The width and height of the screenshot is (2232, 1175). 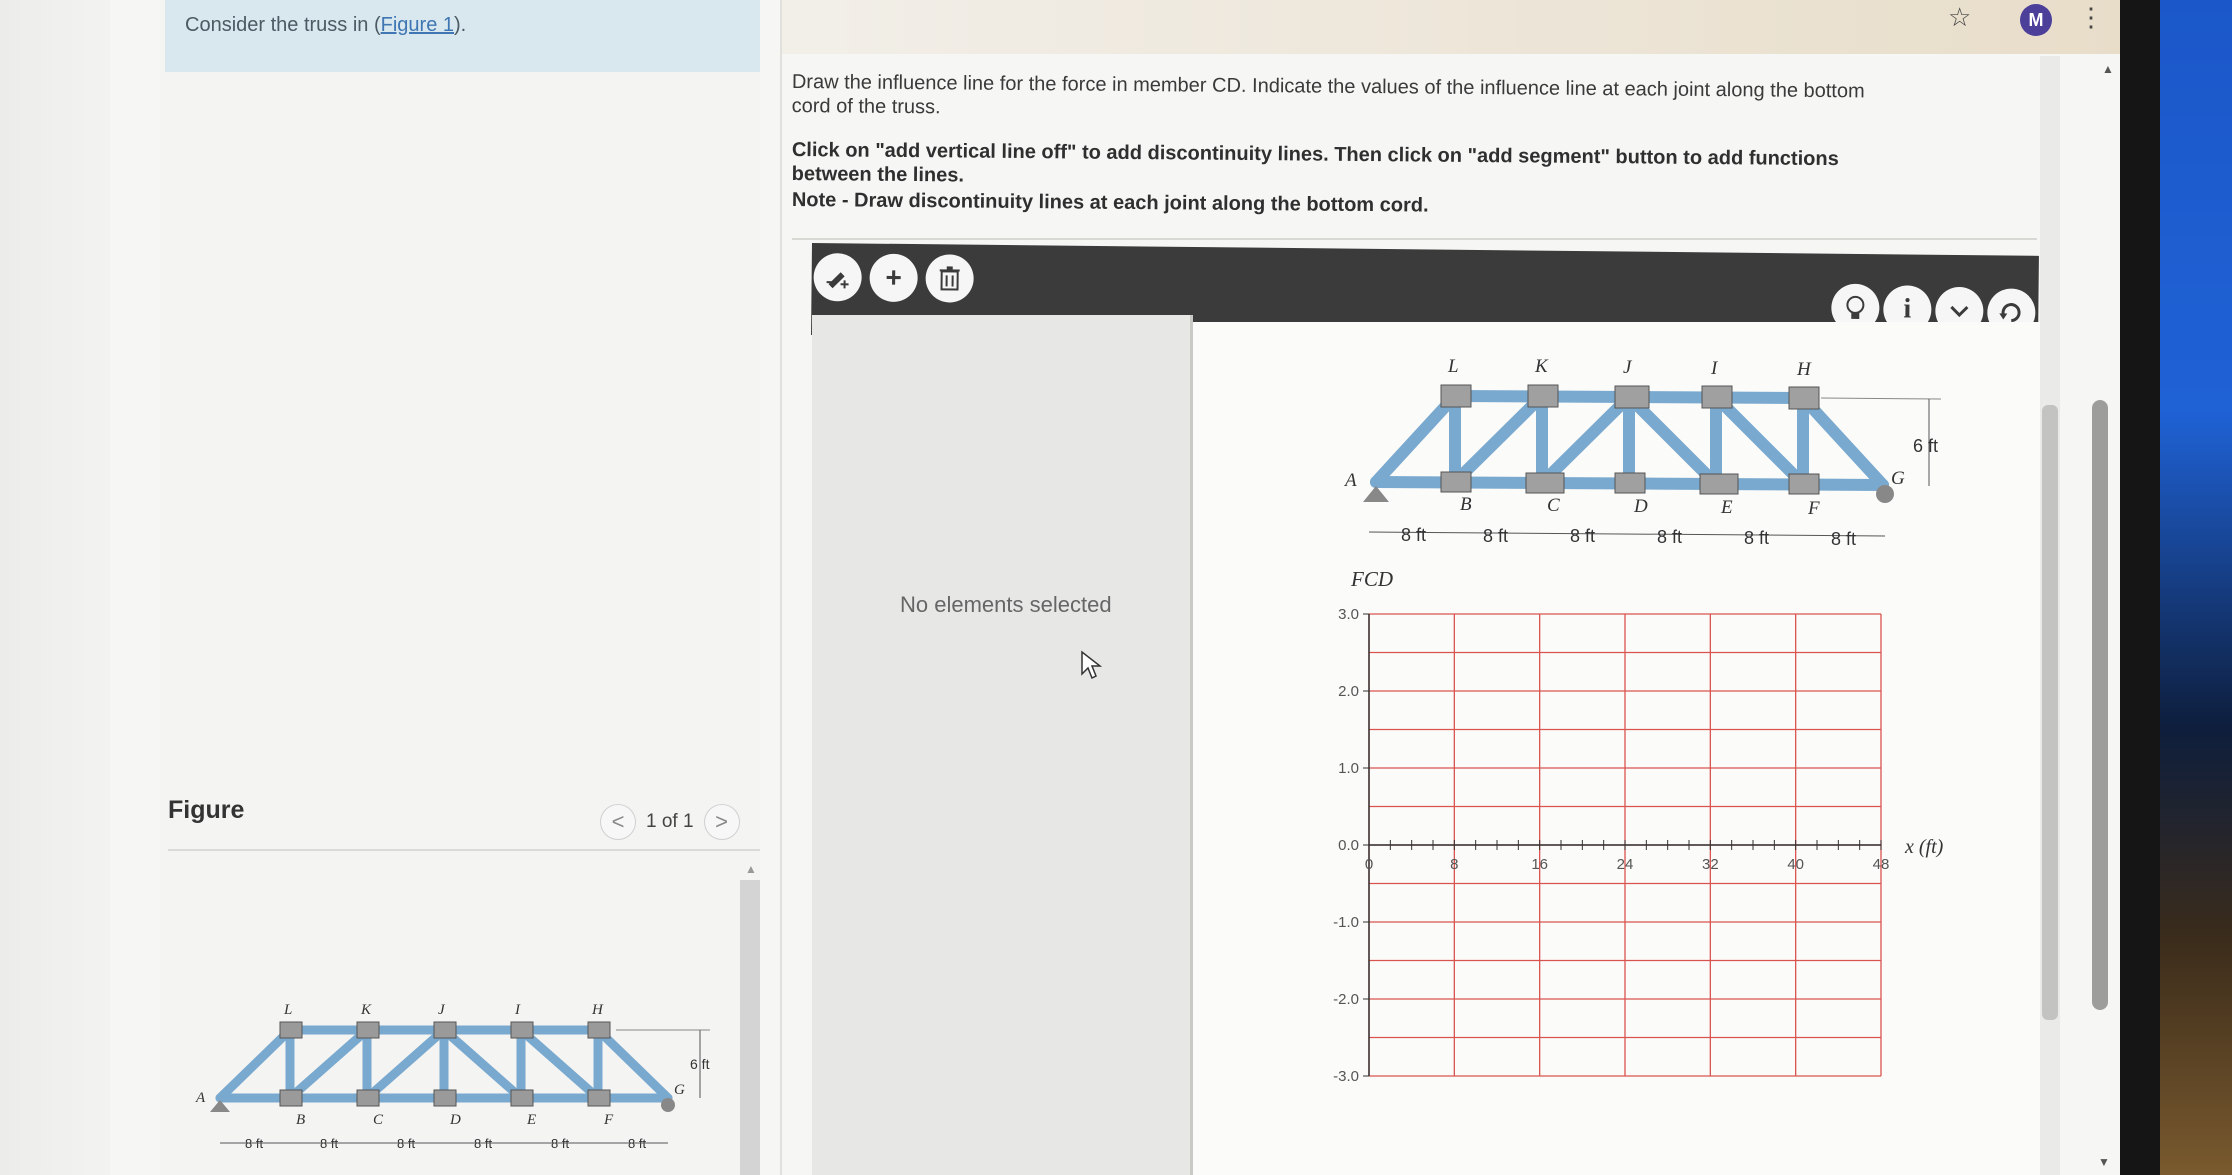 What do you see at coordinates (750, 1027) in the screenshot?
I see `figure-scrollbar` at bounding box center [750, 1027].